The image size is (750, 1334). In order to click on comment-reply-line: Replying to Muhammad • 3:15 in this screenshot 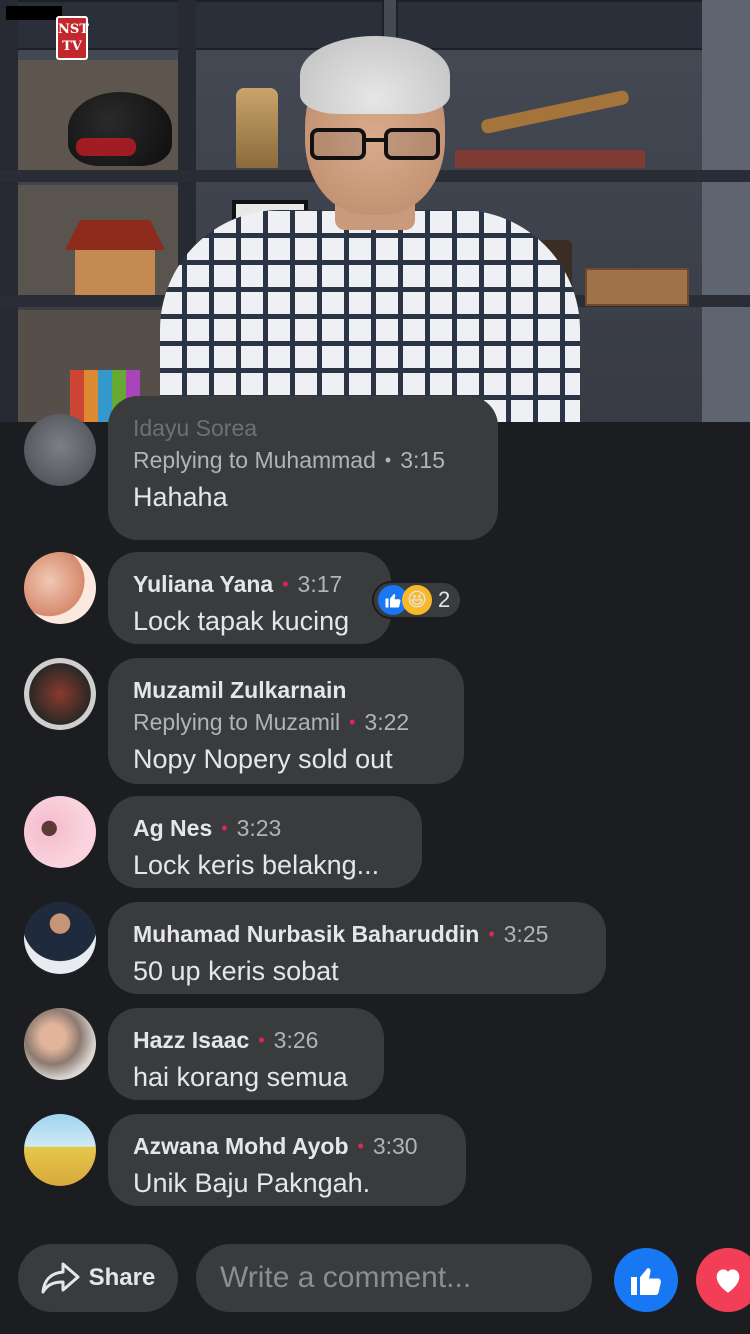, I will do `click(289, 460)`.